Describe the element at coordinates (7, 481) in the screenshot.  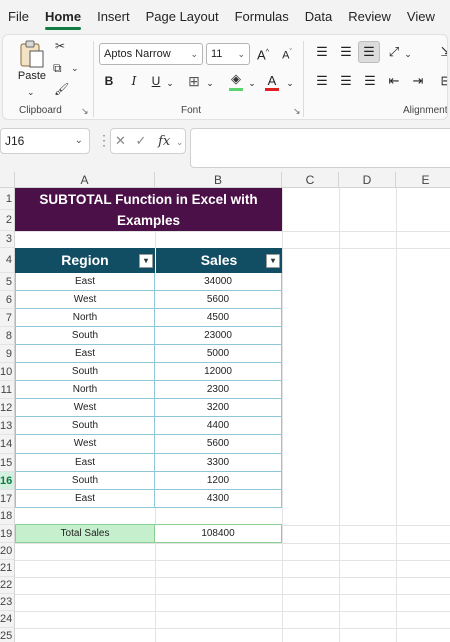
I see `row-header-selected: 16` at that location.